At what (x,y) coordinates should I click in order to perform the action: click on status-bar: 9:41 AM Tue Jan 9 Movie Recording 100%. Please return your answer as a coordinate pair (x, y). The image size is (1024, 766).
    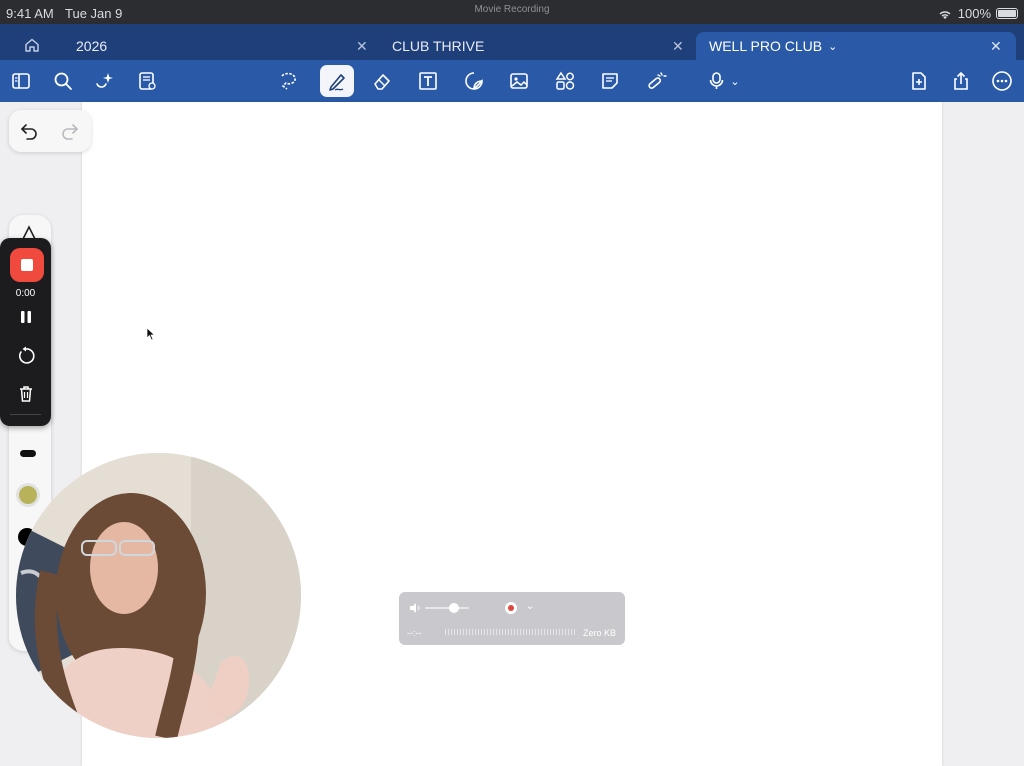
    Looking at the image, I should click on (512, 12).